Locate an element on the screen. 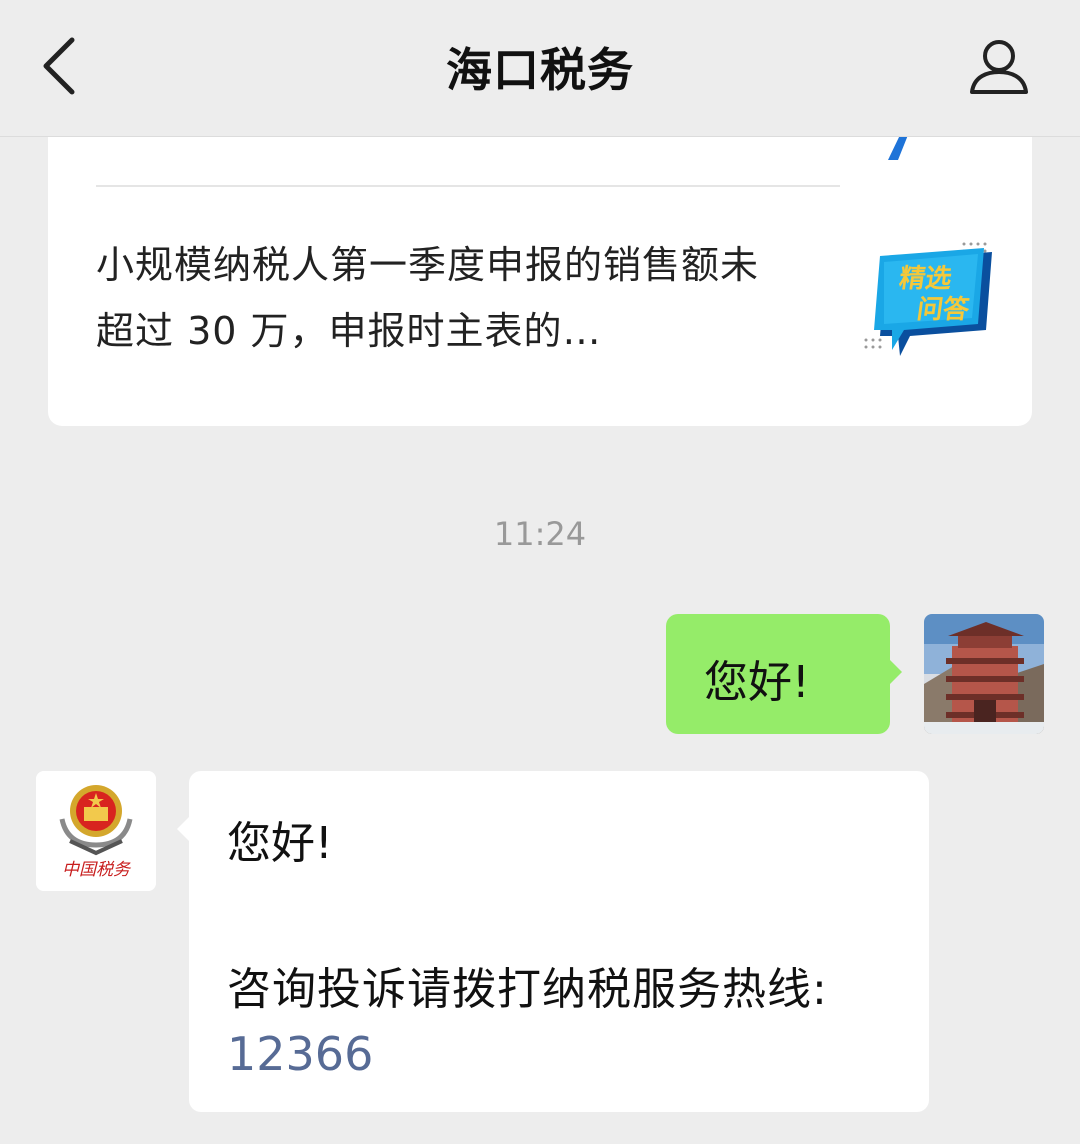 Image resolution: width=1080 pixels, height=1144 pixels. my-avatar is located at coordinates (984, 674).